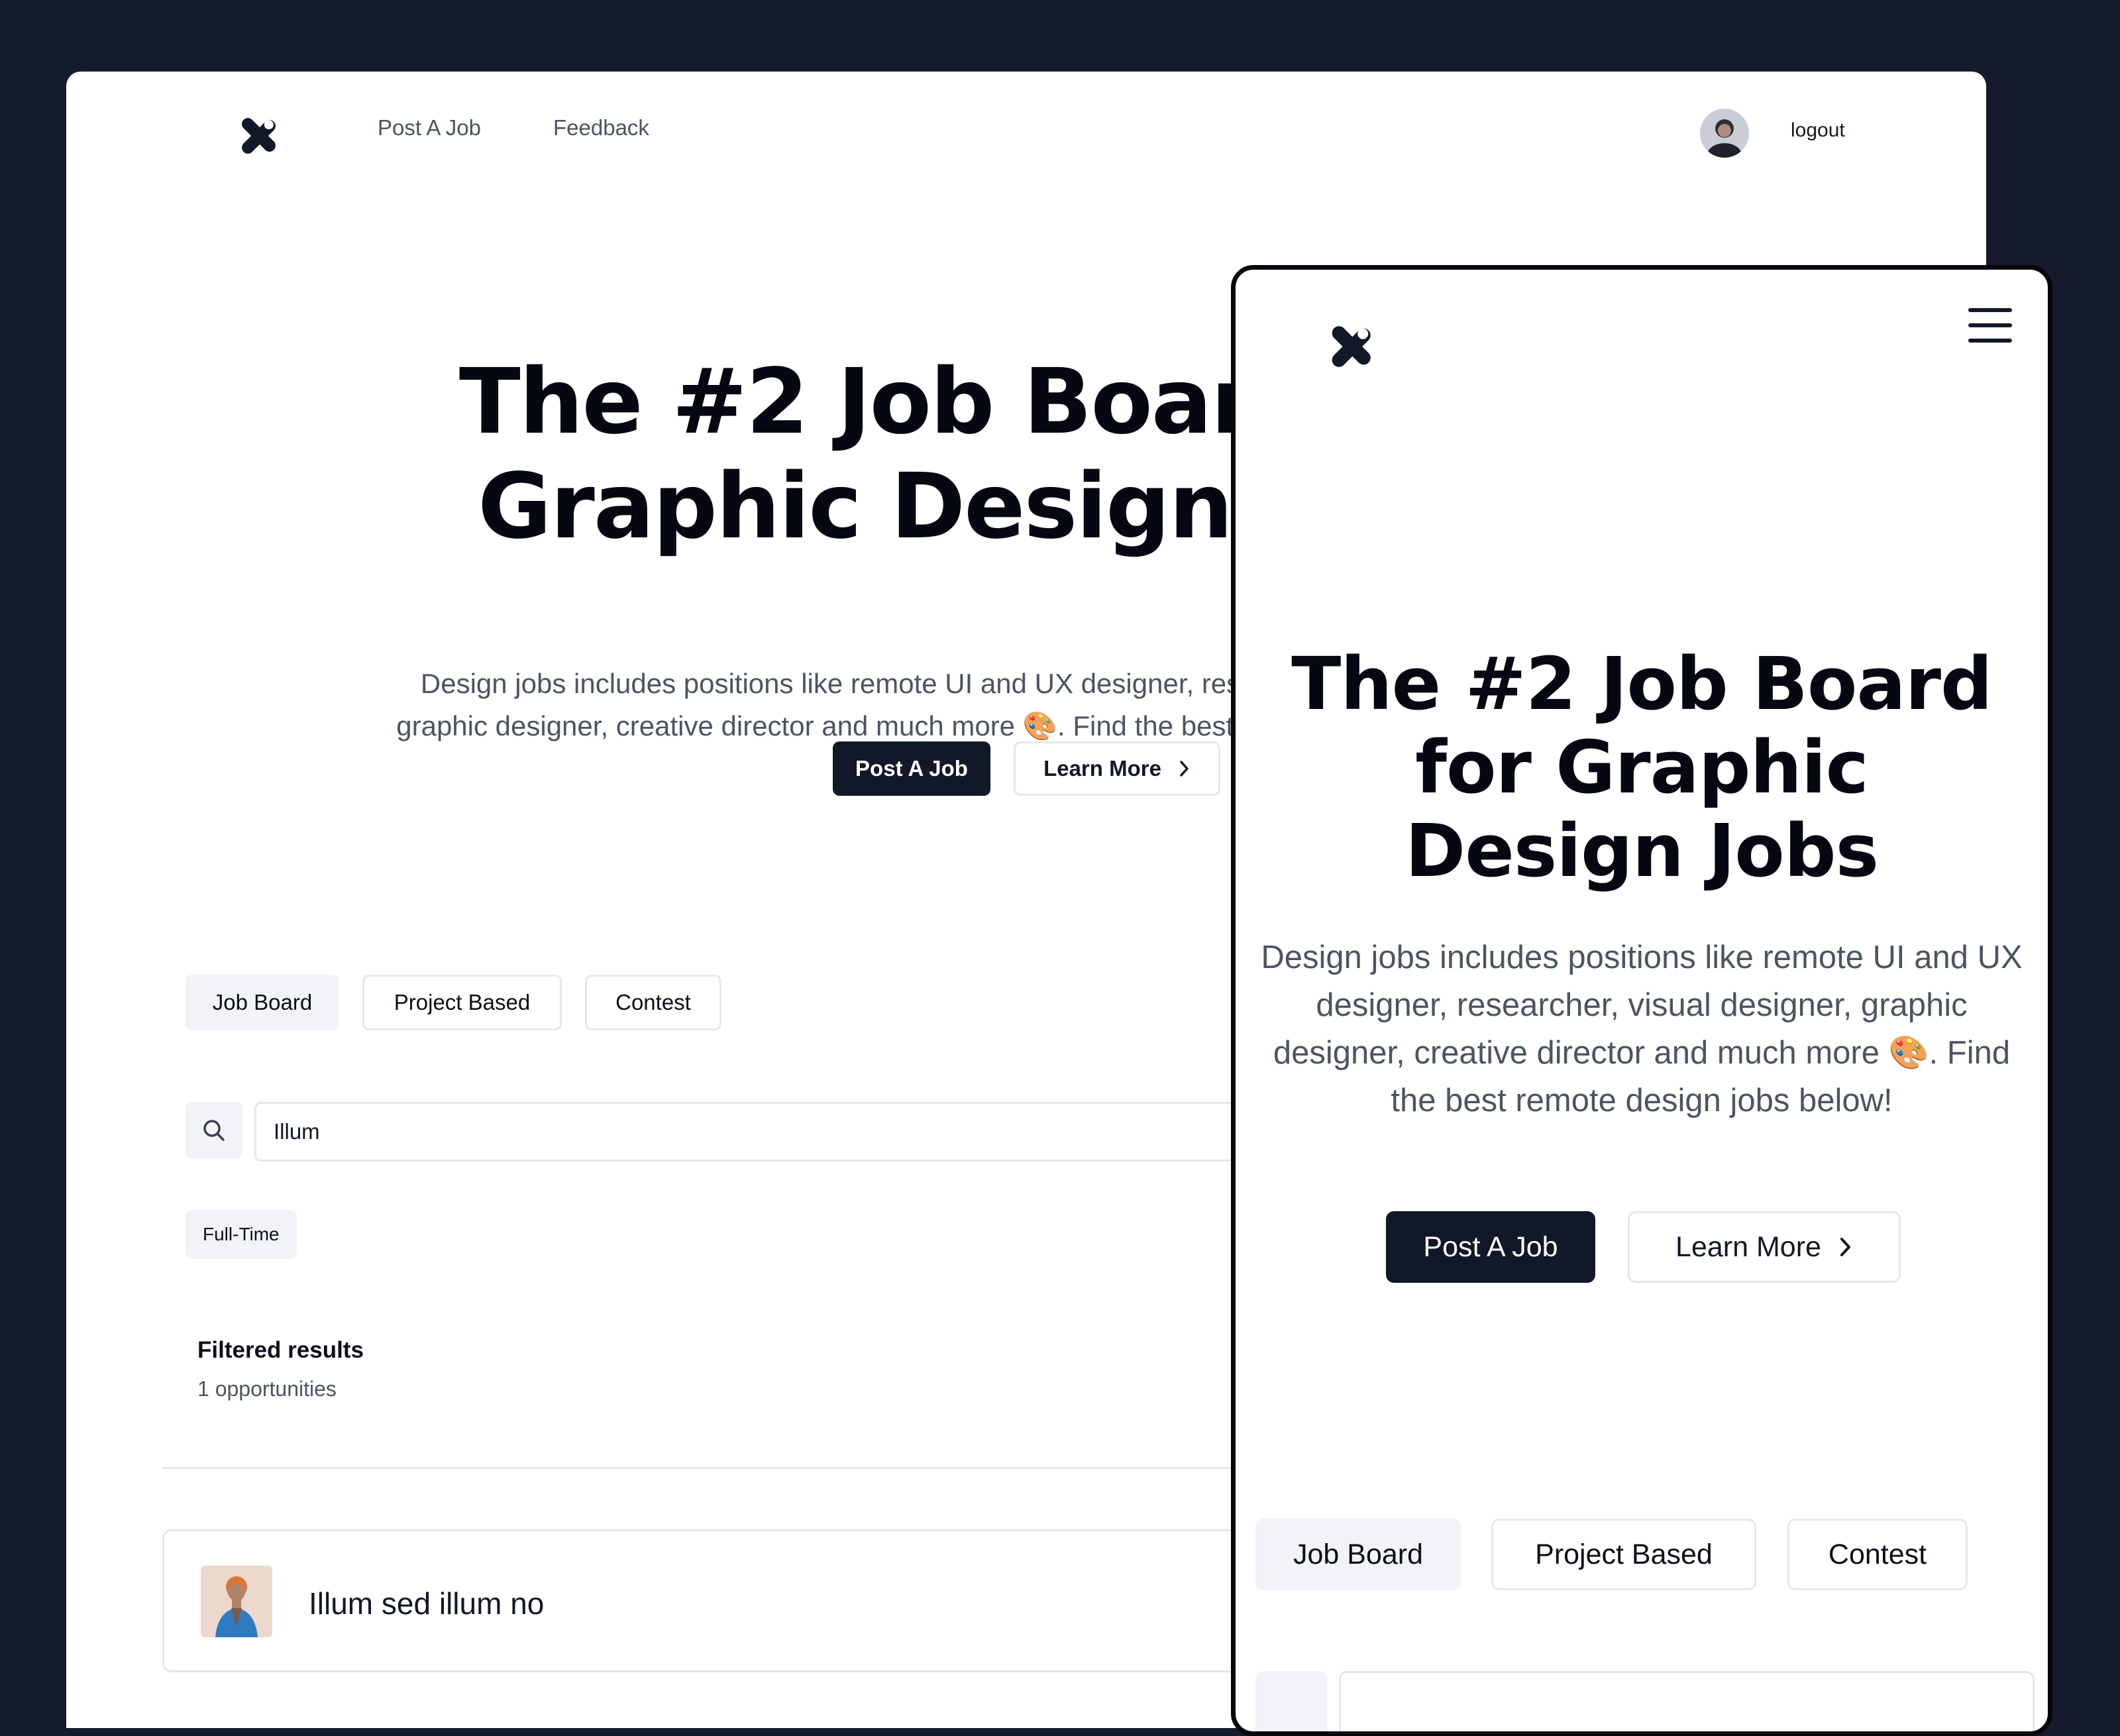 This screenshot has height=1736, width=2120. Describe the element at coordinates (1687, 1701) in the screenshot. I see `mobile-search-input` at that location.